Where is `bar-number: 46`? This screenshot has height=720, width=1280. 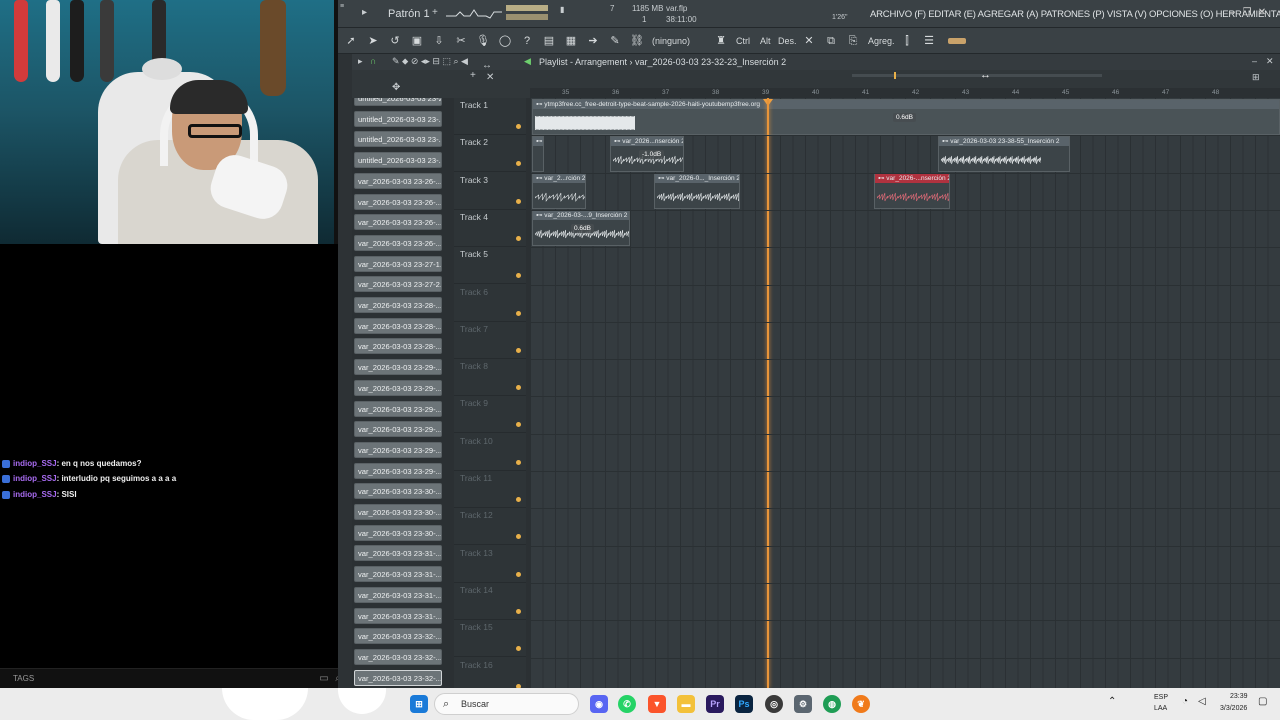 bar-number: 46 is located at coordinates (1115, 92).